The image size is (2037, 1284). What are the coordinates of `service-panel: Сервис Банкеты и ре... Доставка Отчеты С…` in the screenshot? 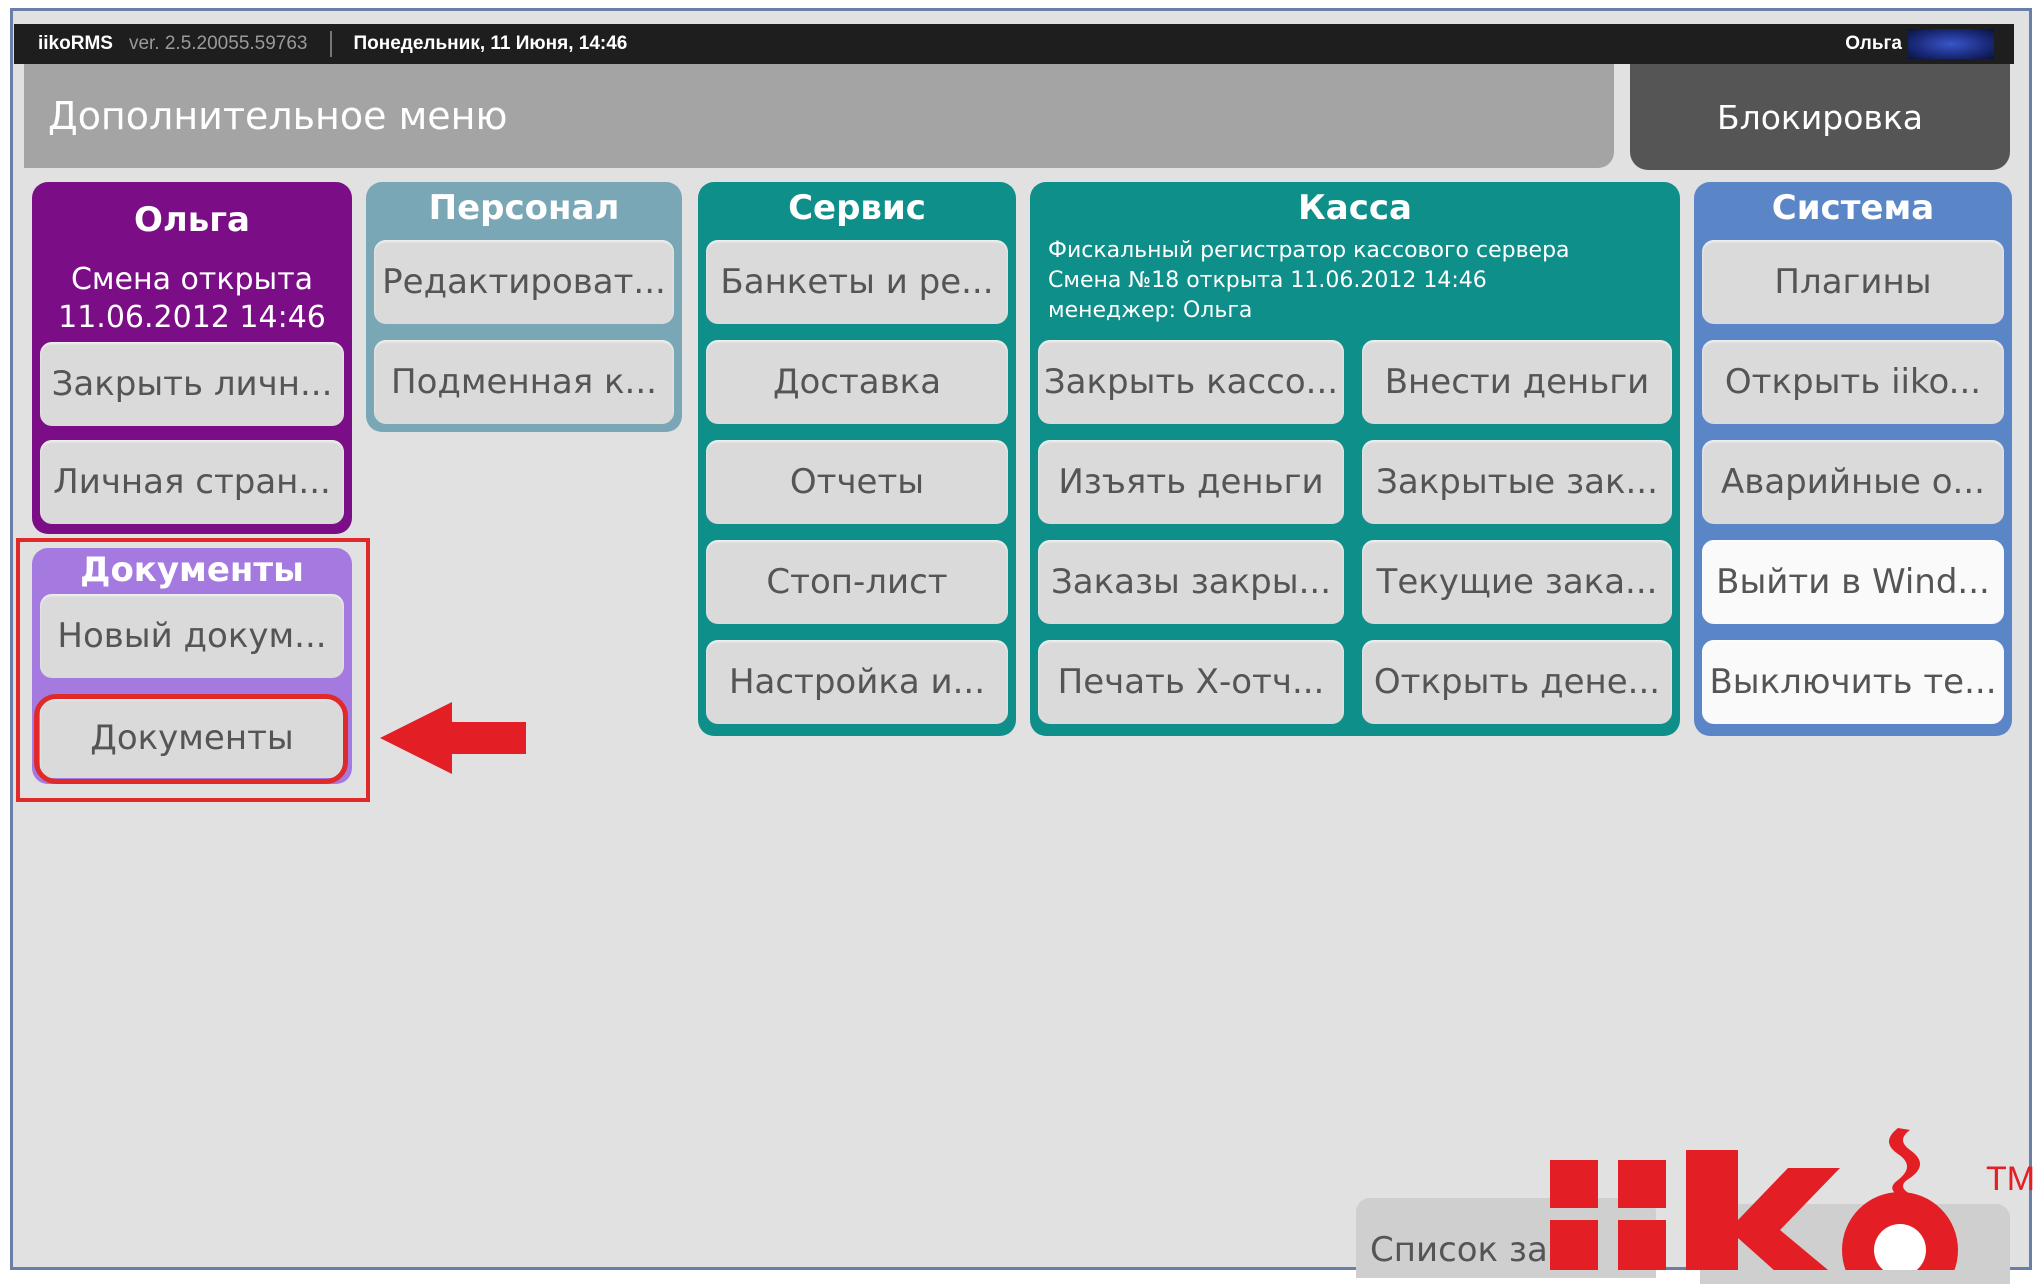 It's located at (857, 459).